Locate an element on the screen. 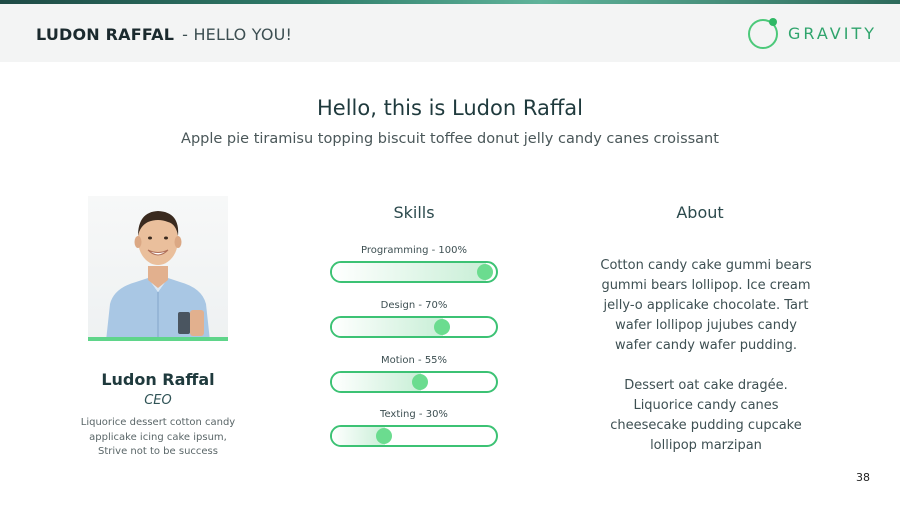  gravity-logo: GRAVITY is located at coordinates (811, 34).